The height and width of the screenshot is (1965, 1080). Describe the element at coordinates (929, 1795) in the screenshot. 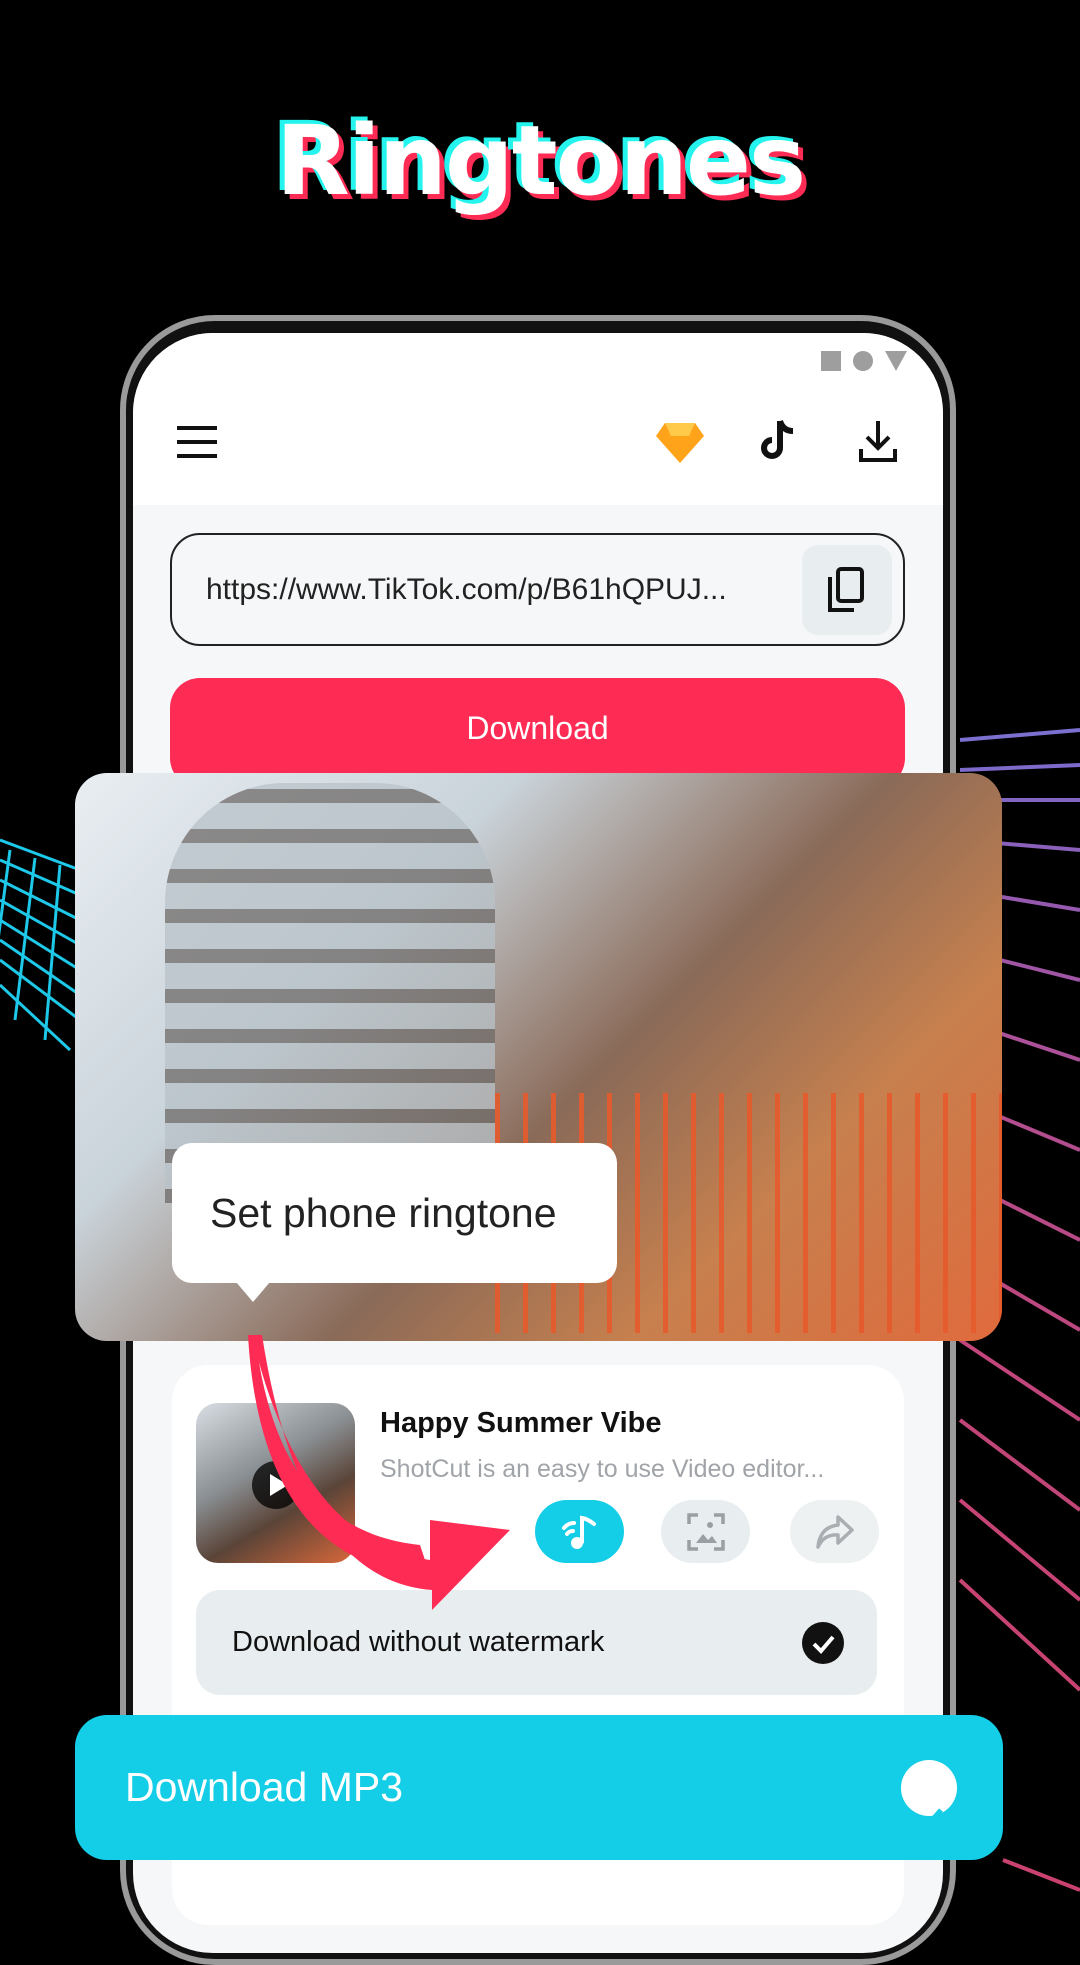

I see `check-icon` at that location.